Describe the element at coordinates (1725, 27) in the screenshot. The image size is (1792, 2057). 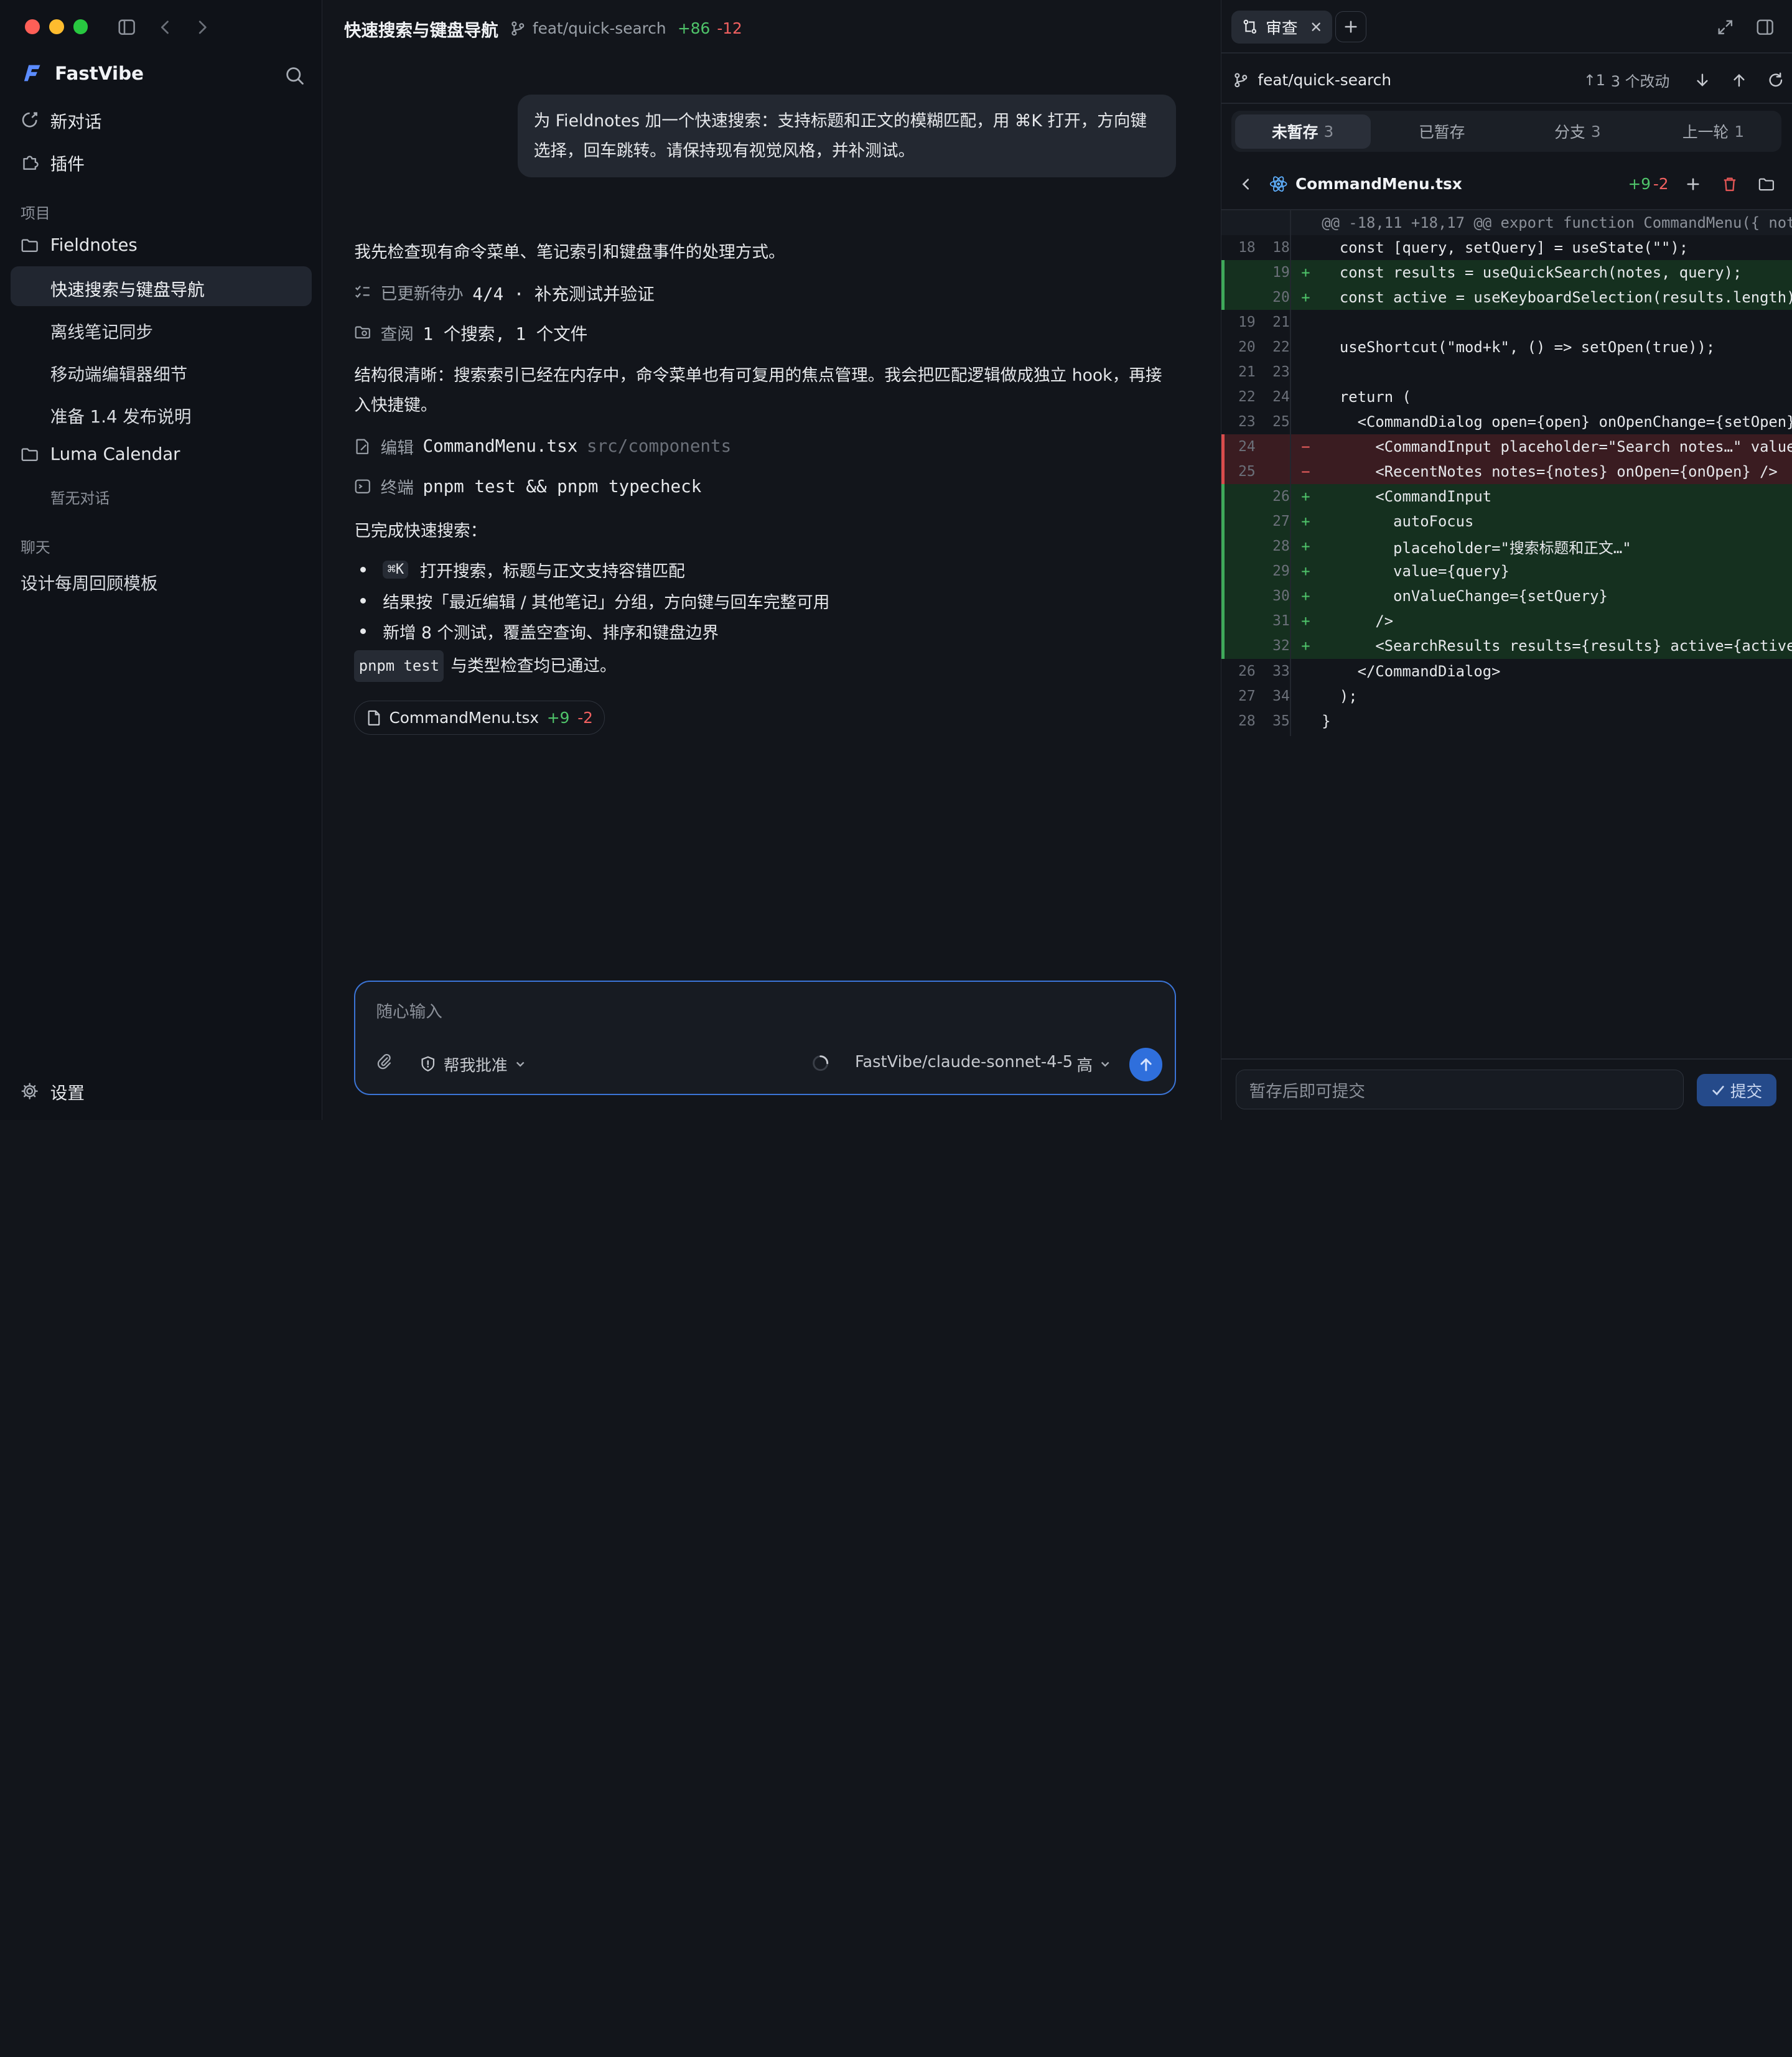
I see `expand-icon` at that location.